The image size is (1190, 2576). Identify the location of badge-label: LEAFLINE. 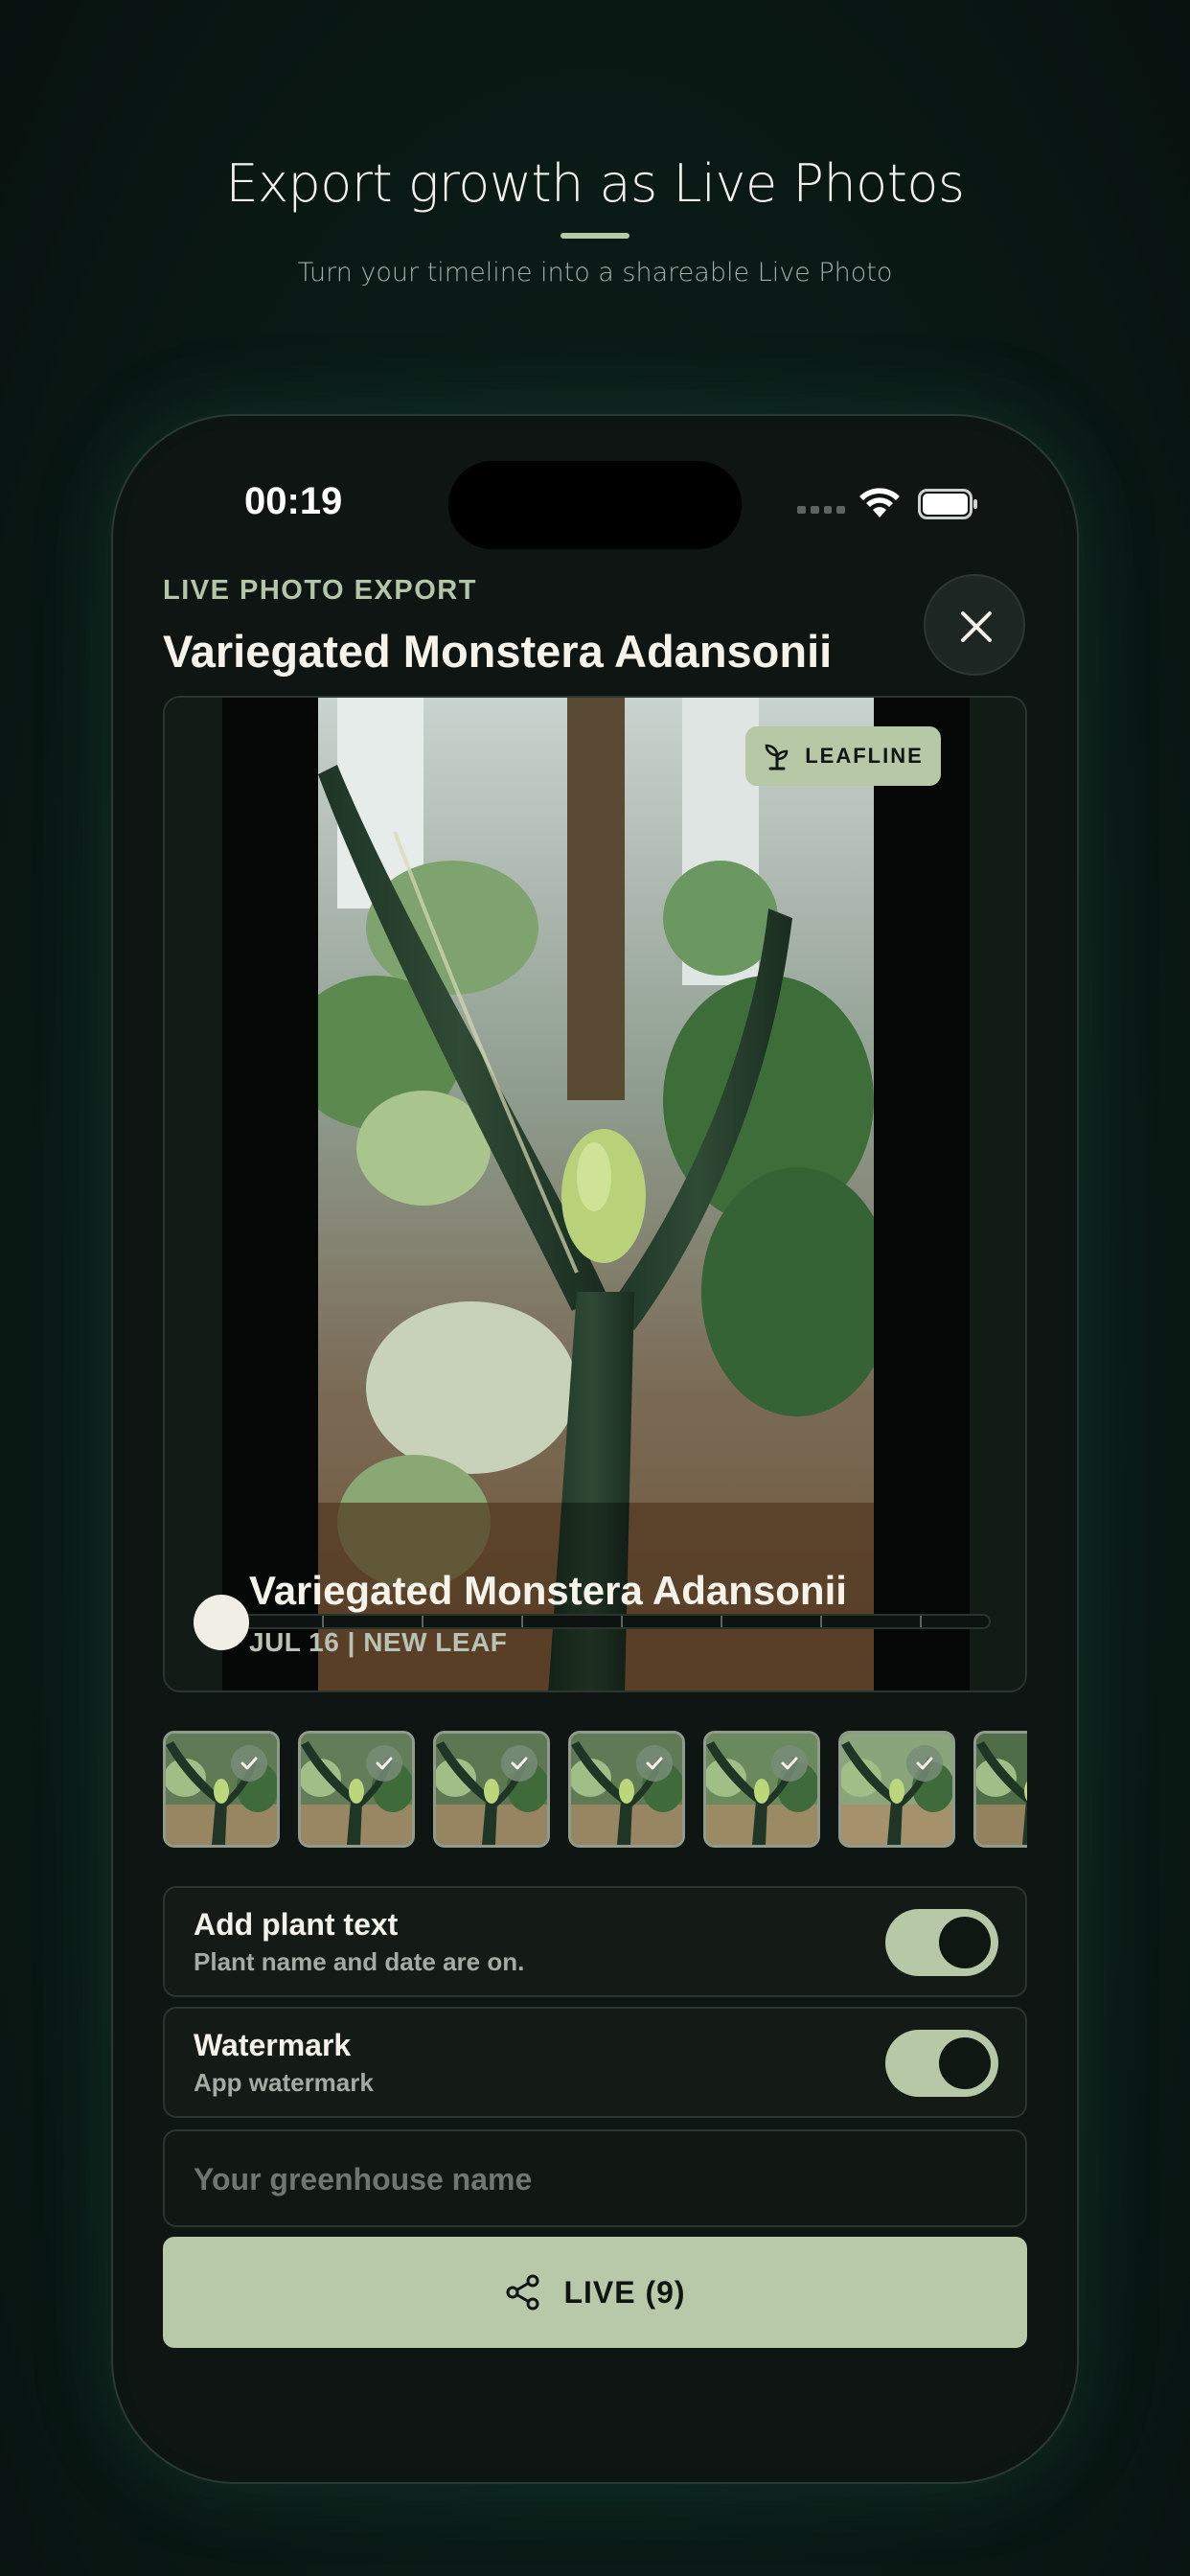
(865, 756).